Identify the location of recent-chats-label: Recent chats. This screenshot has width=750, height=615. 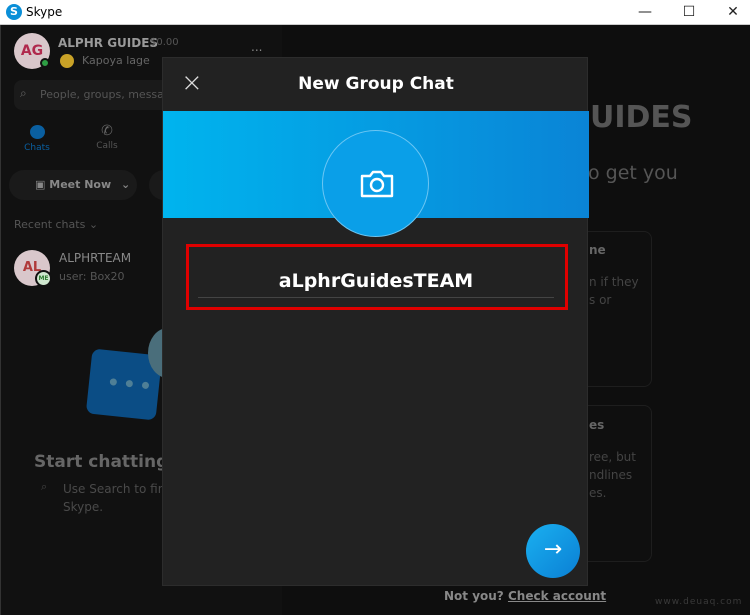
(50, 224).